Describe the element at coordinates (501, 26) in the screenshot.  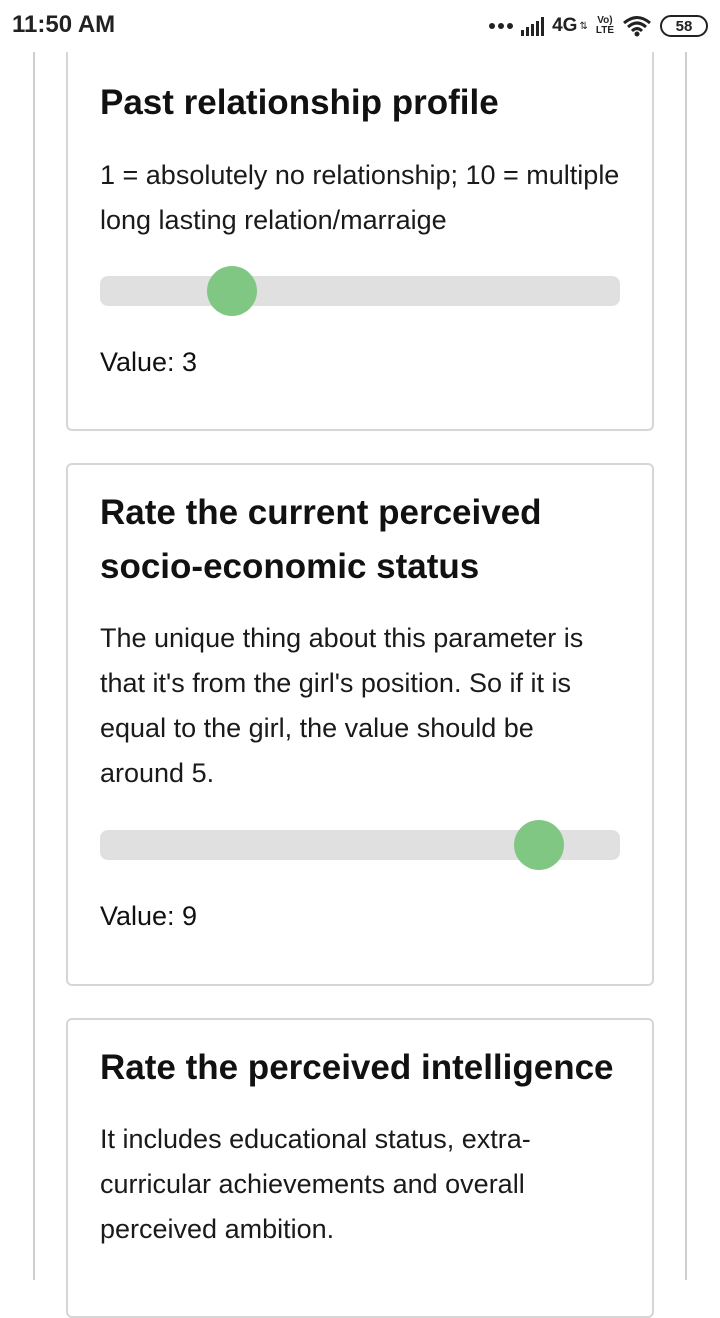
I see `more-dots-icon` at that location.